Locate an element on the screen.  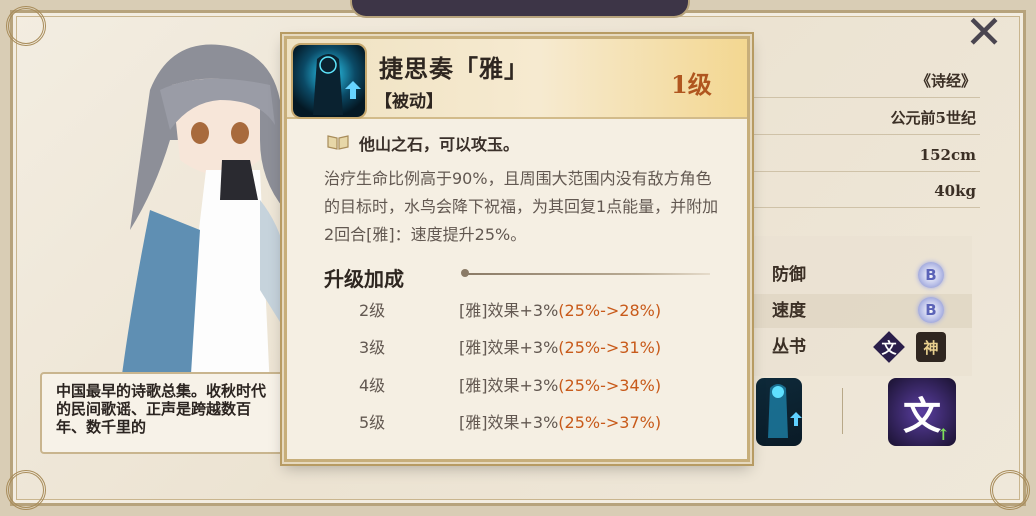
upgrade-effect: [雅]效果+3%(25%->37%) is located at coordinates (560, 421).